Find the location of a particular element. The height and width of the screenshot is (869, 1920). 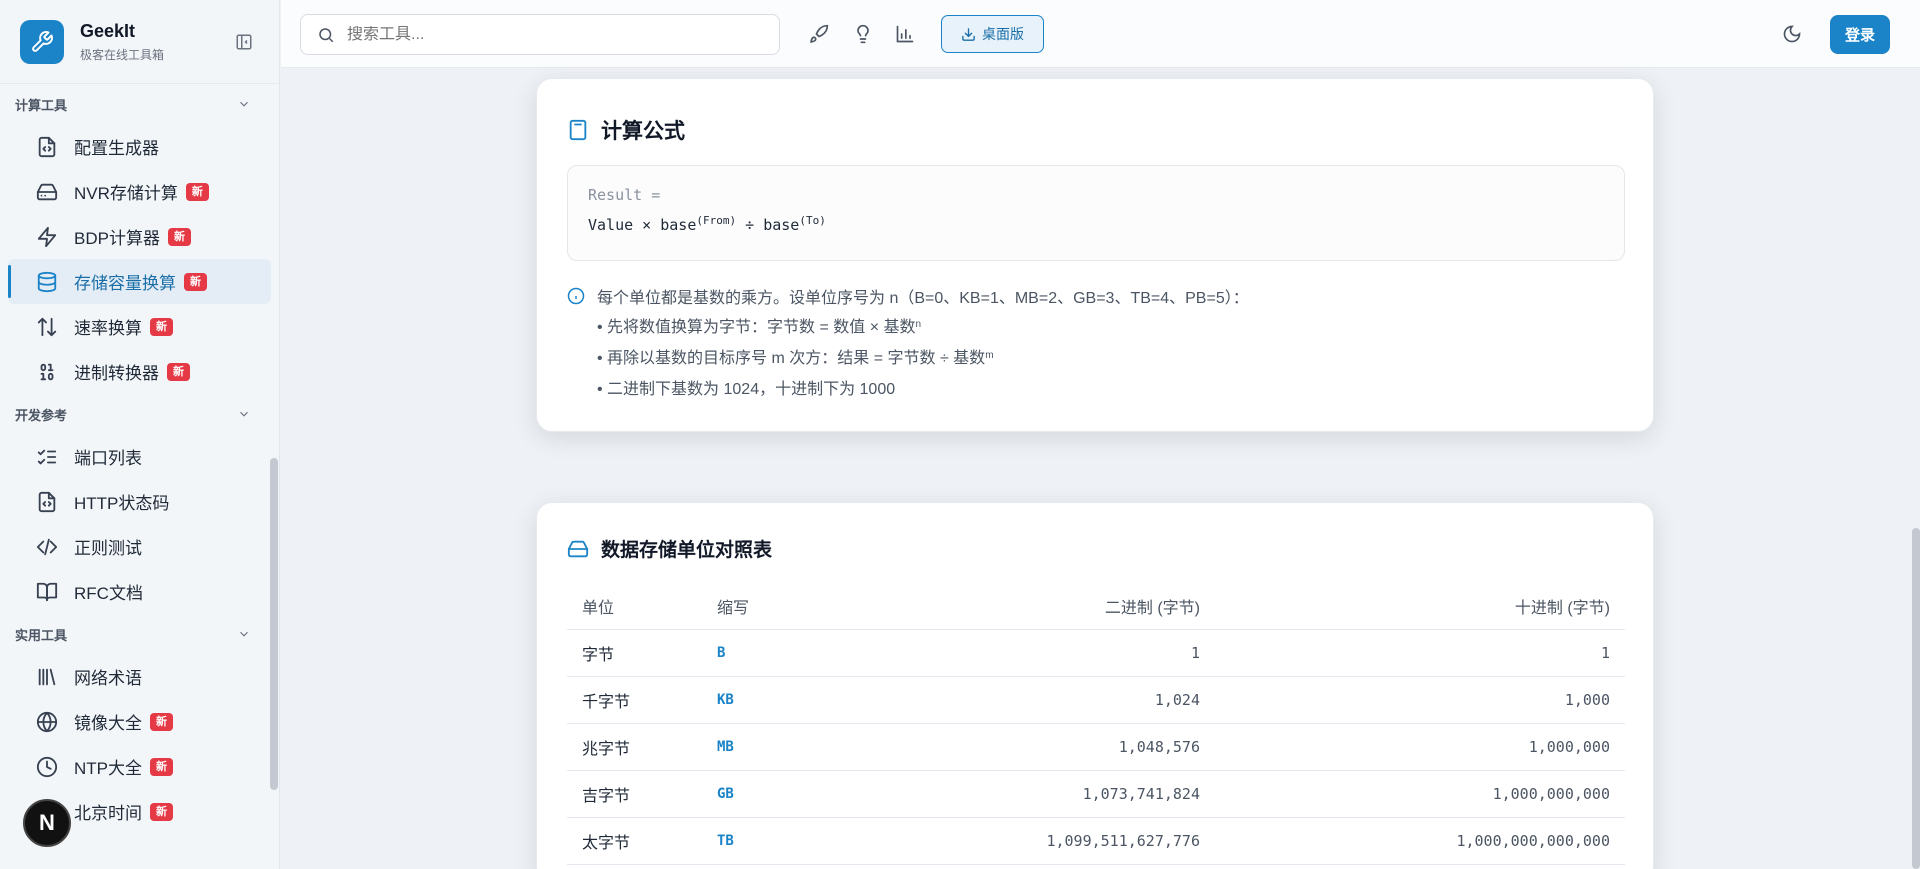

login-button: 登录 is located at coordinates (1860, 34).